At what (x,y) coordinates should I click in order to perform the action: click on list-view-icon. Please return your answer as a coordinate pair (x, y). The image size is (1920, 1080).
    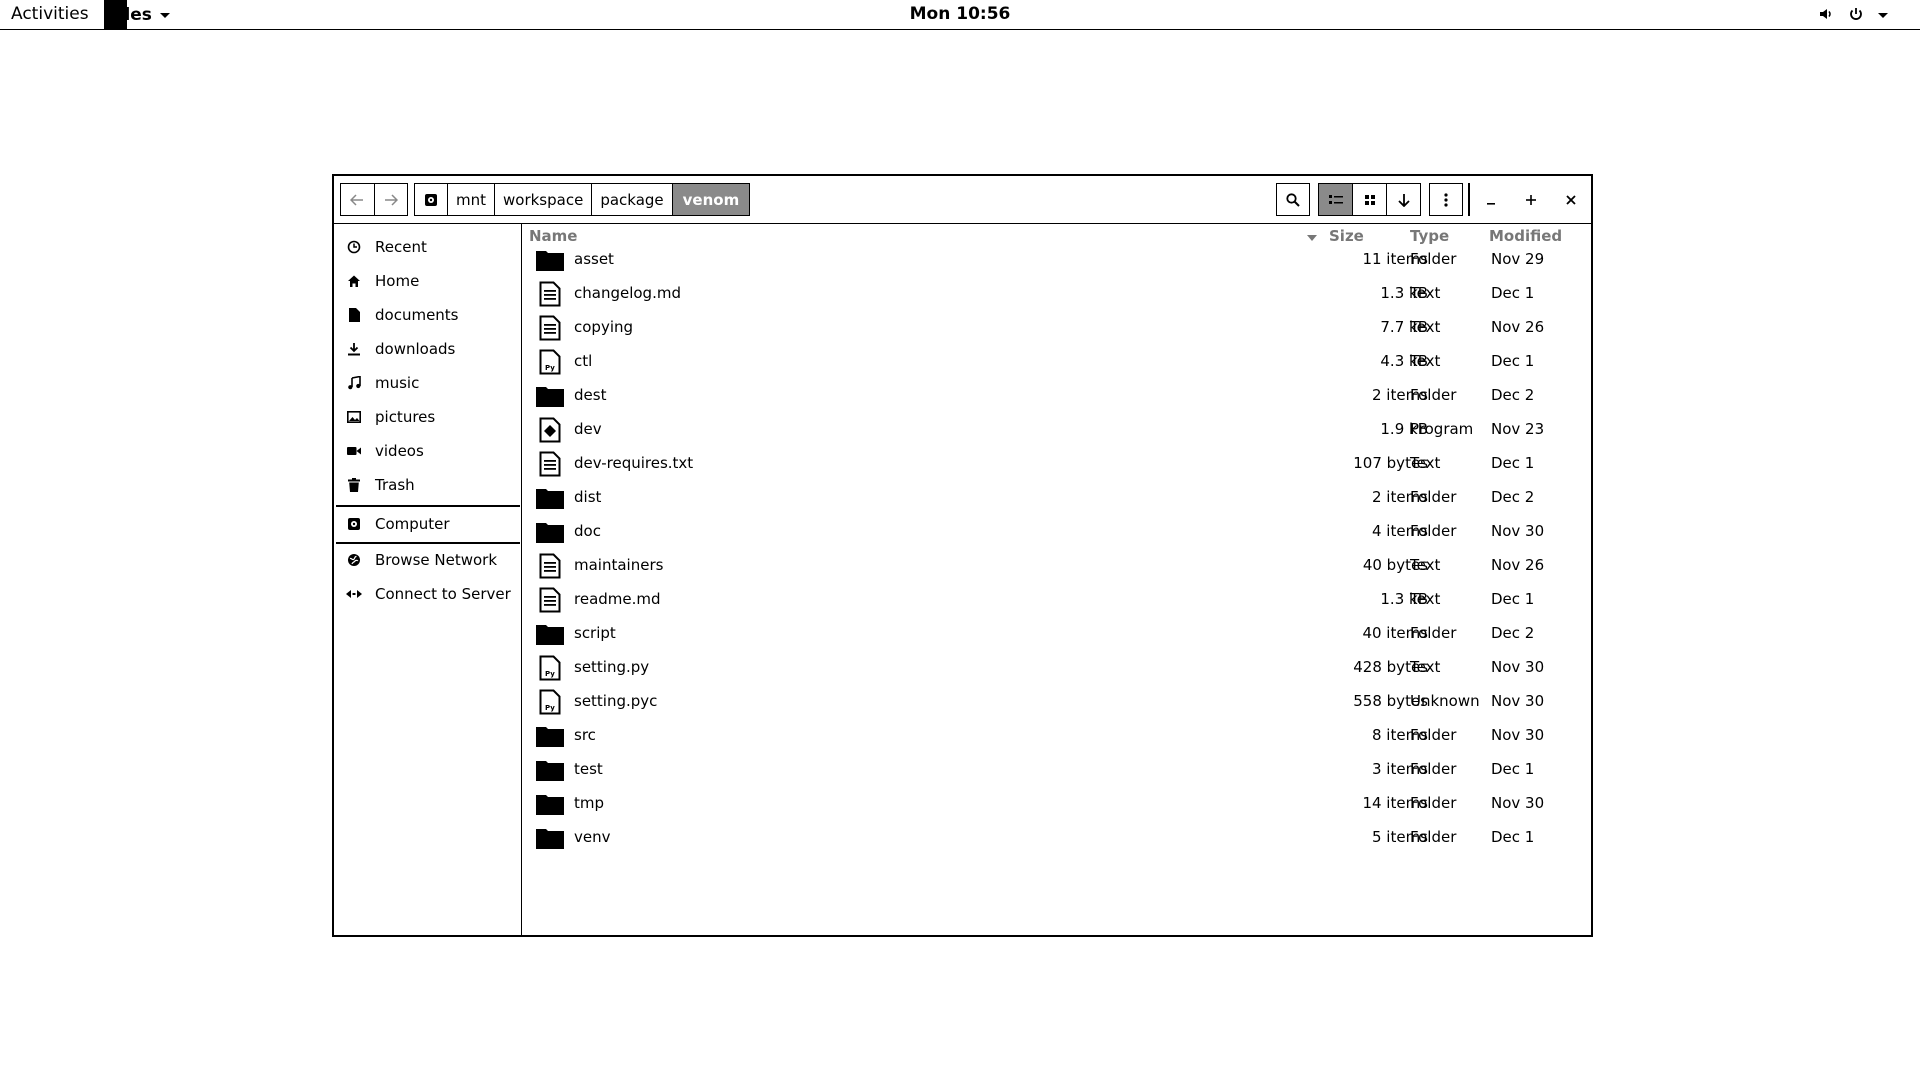
    Looking at the image, I should click on (1335, 199).